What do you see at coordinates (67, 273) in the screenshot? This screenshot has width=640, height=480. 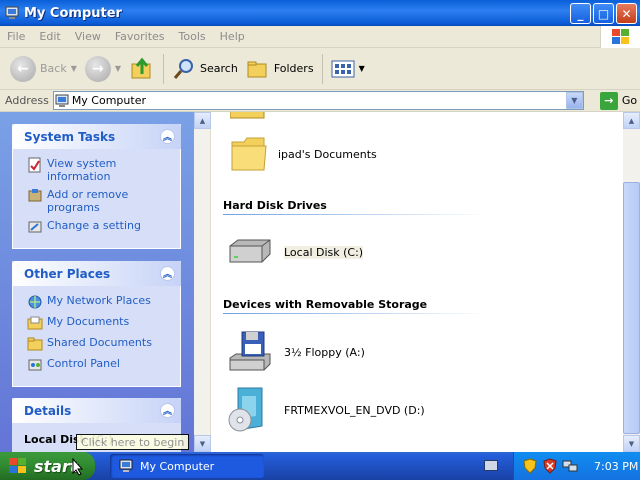 I see `other-places-title: Other Places` at bounding box center [67, 273].